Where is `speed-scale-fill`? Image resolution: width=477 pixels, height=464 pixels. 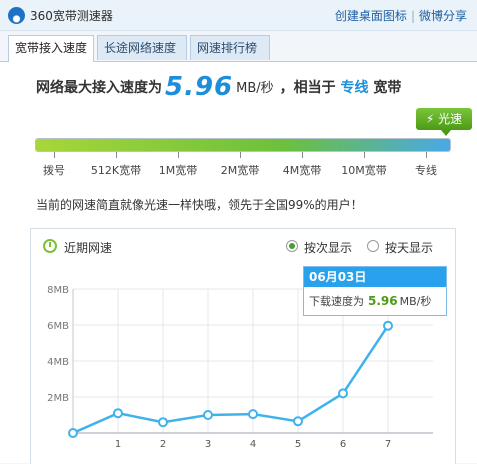
speed-scale-fill is located at coordinates (243, 145).